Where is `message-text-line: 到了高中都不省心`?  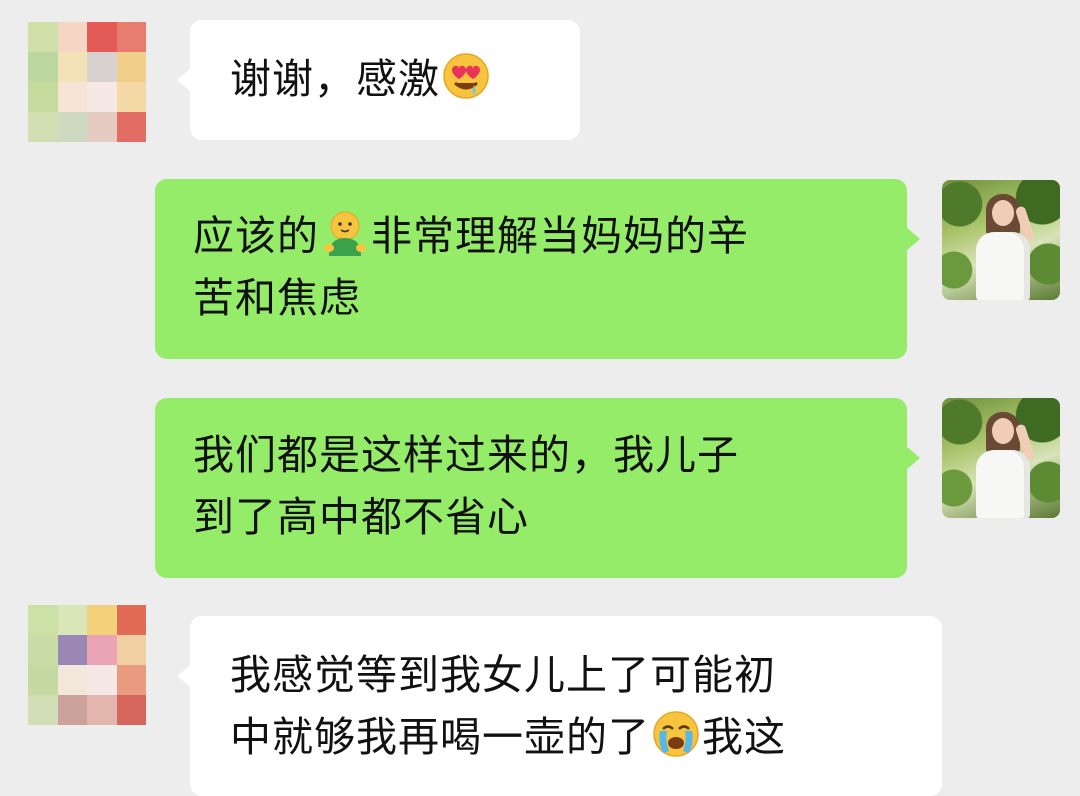
message-text-line: 到了高中都不省心 is located at coordinates (361, 517).